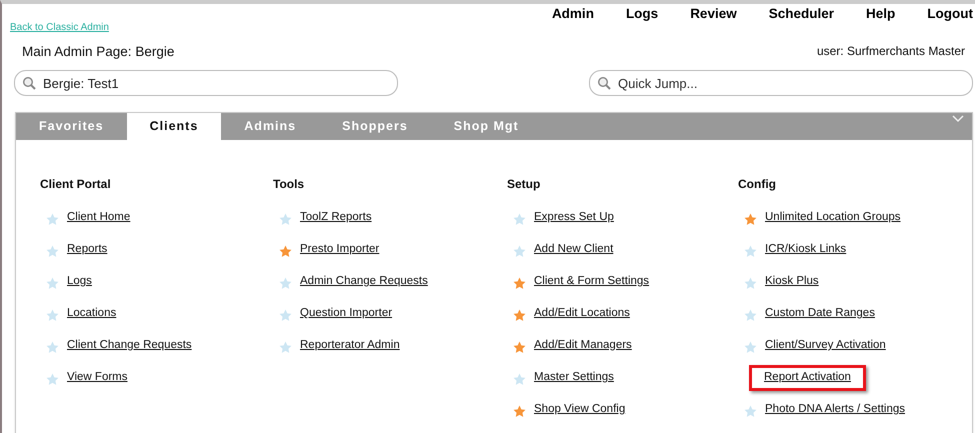  Describe the element at coordinates (713, 16) in the screenshot. I see `nav-link: Review` at that location.